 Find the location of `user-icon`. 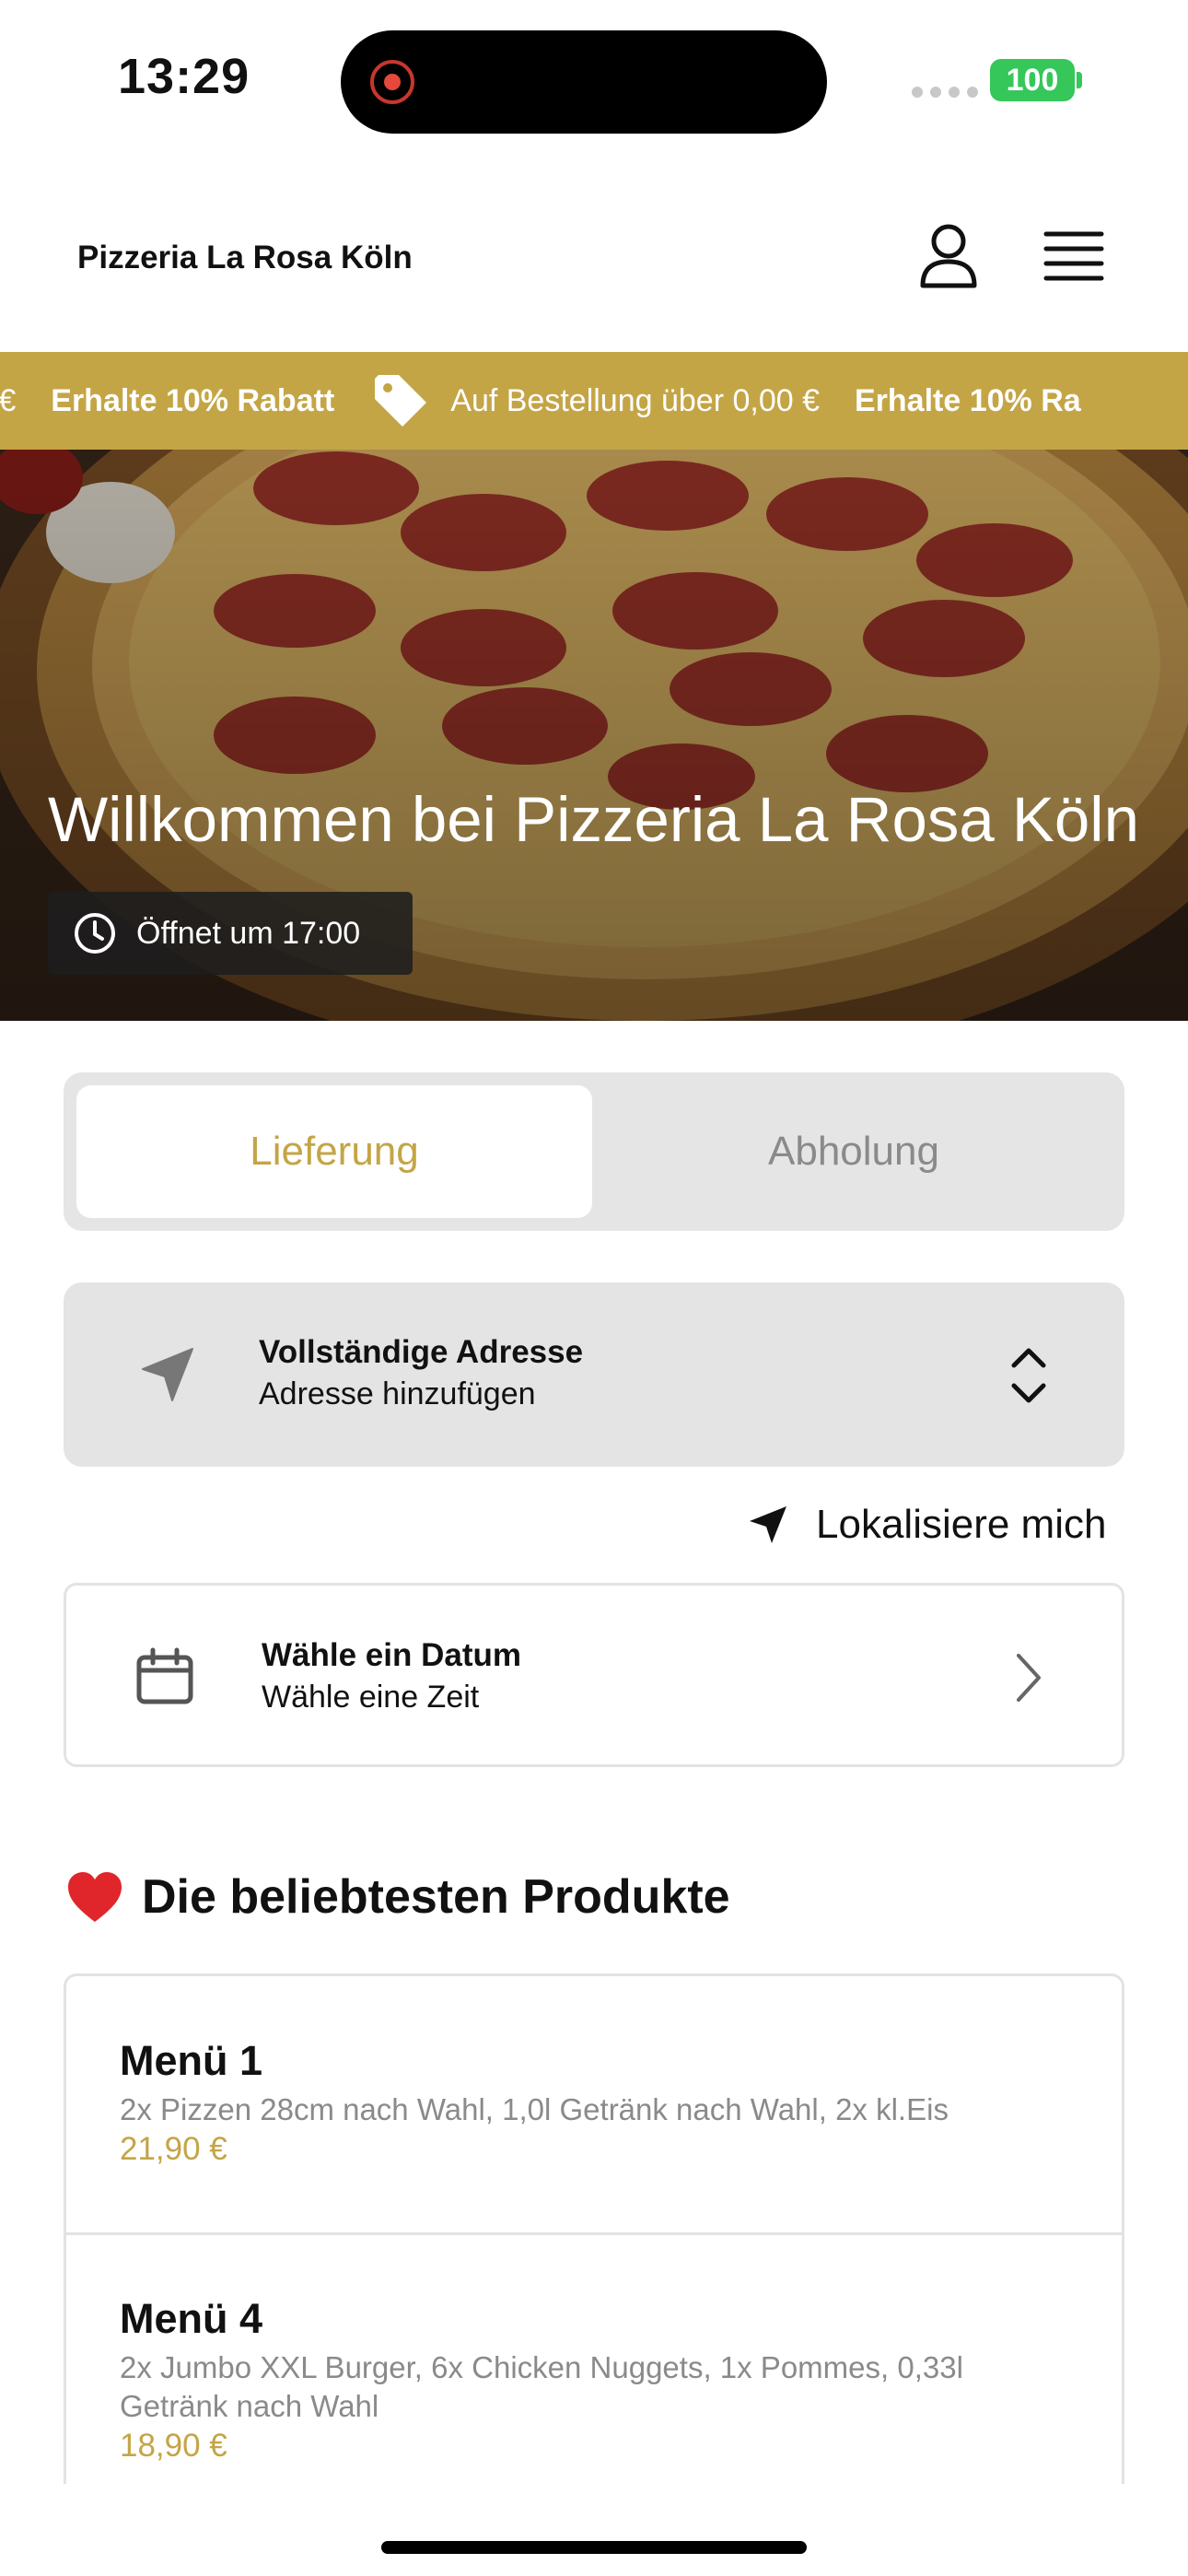

user-icon is located at coordinates (948, 256).